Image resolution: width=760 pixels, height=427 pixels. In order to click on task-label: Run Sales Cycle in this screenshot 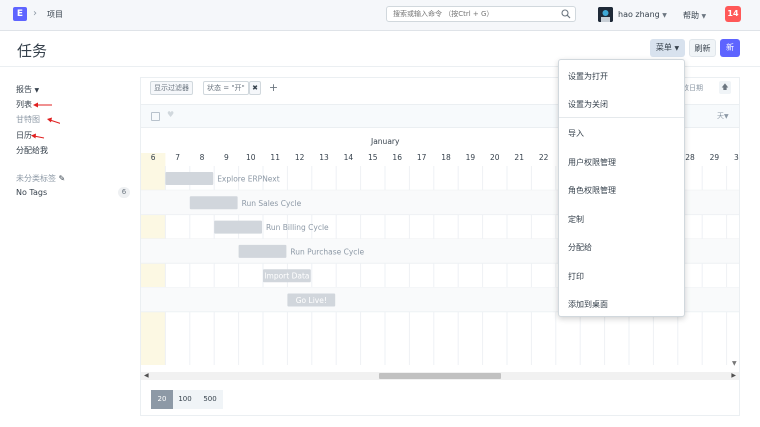, I will do `click(272, 203)`.